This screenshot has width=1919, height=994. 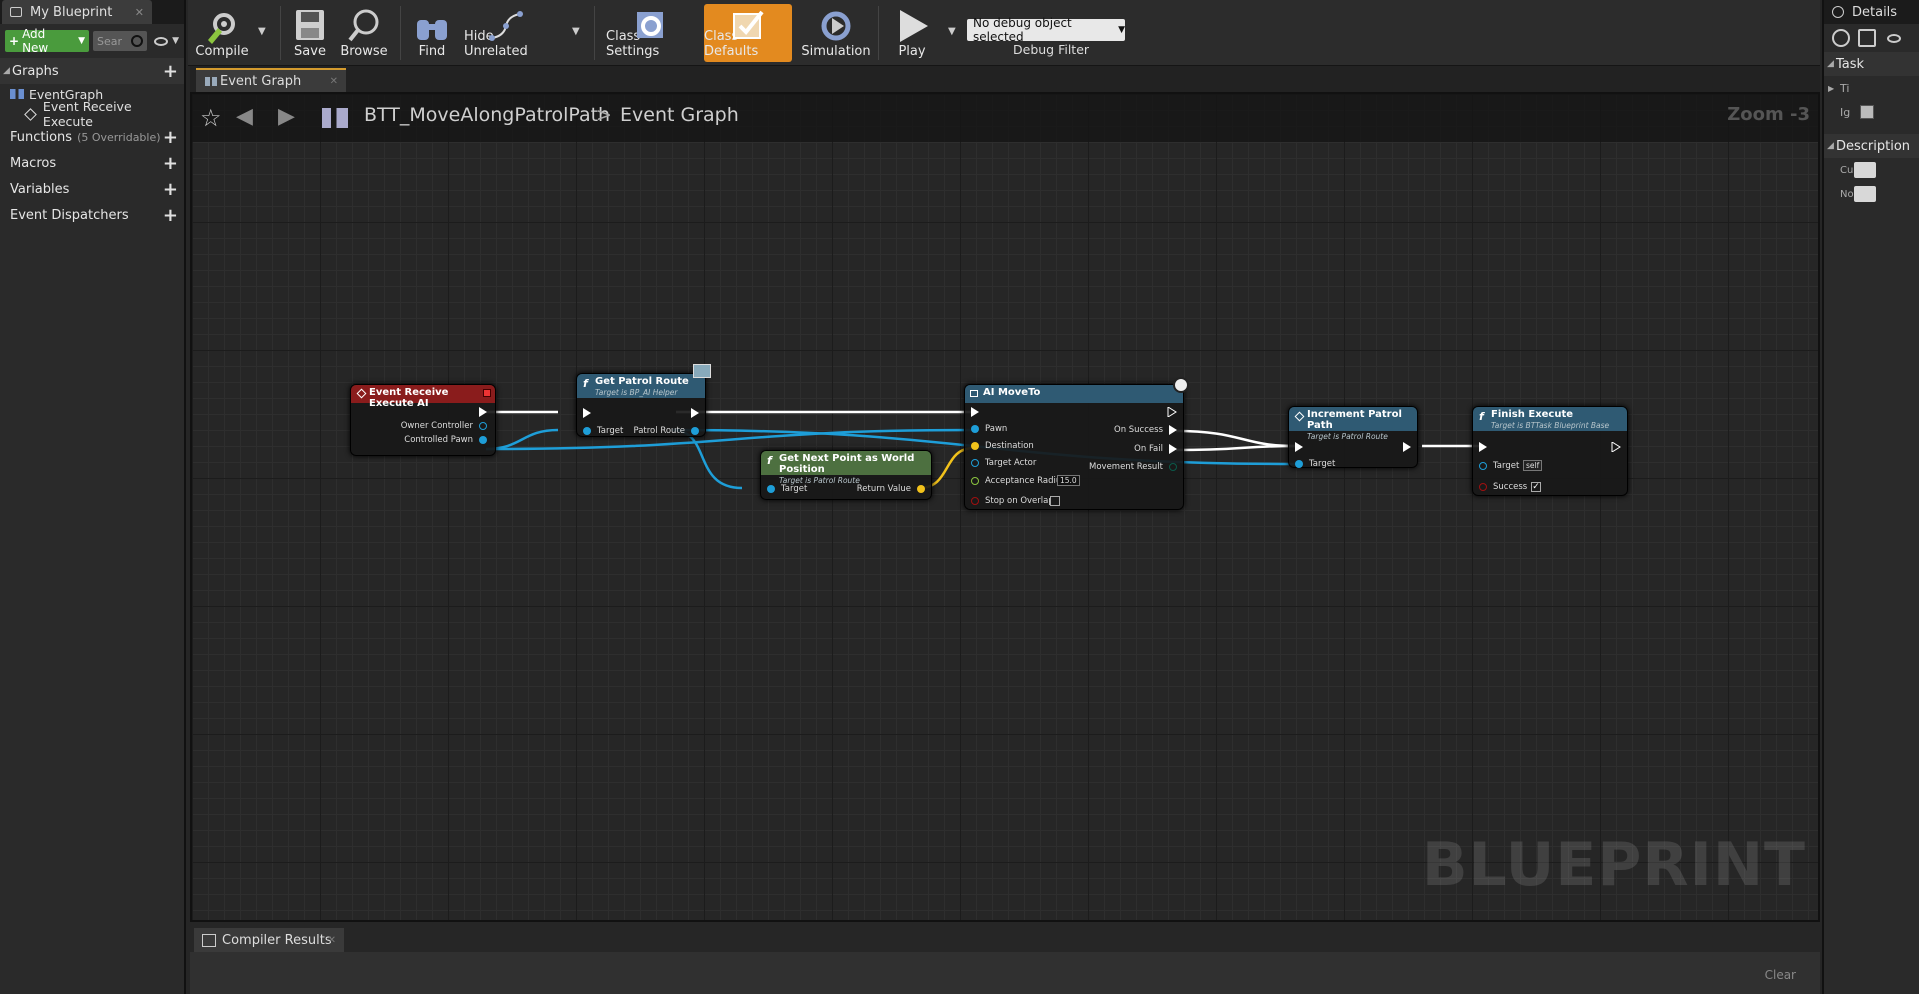 I want to click on compiler-results-icon, so click(x=209, y=940).